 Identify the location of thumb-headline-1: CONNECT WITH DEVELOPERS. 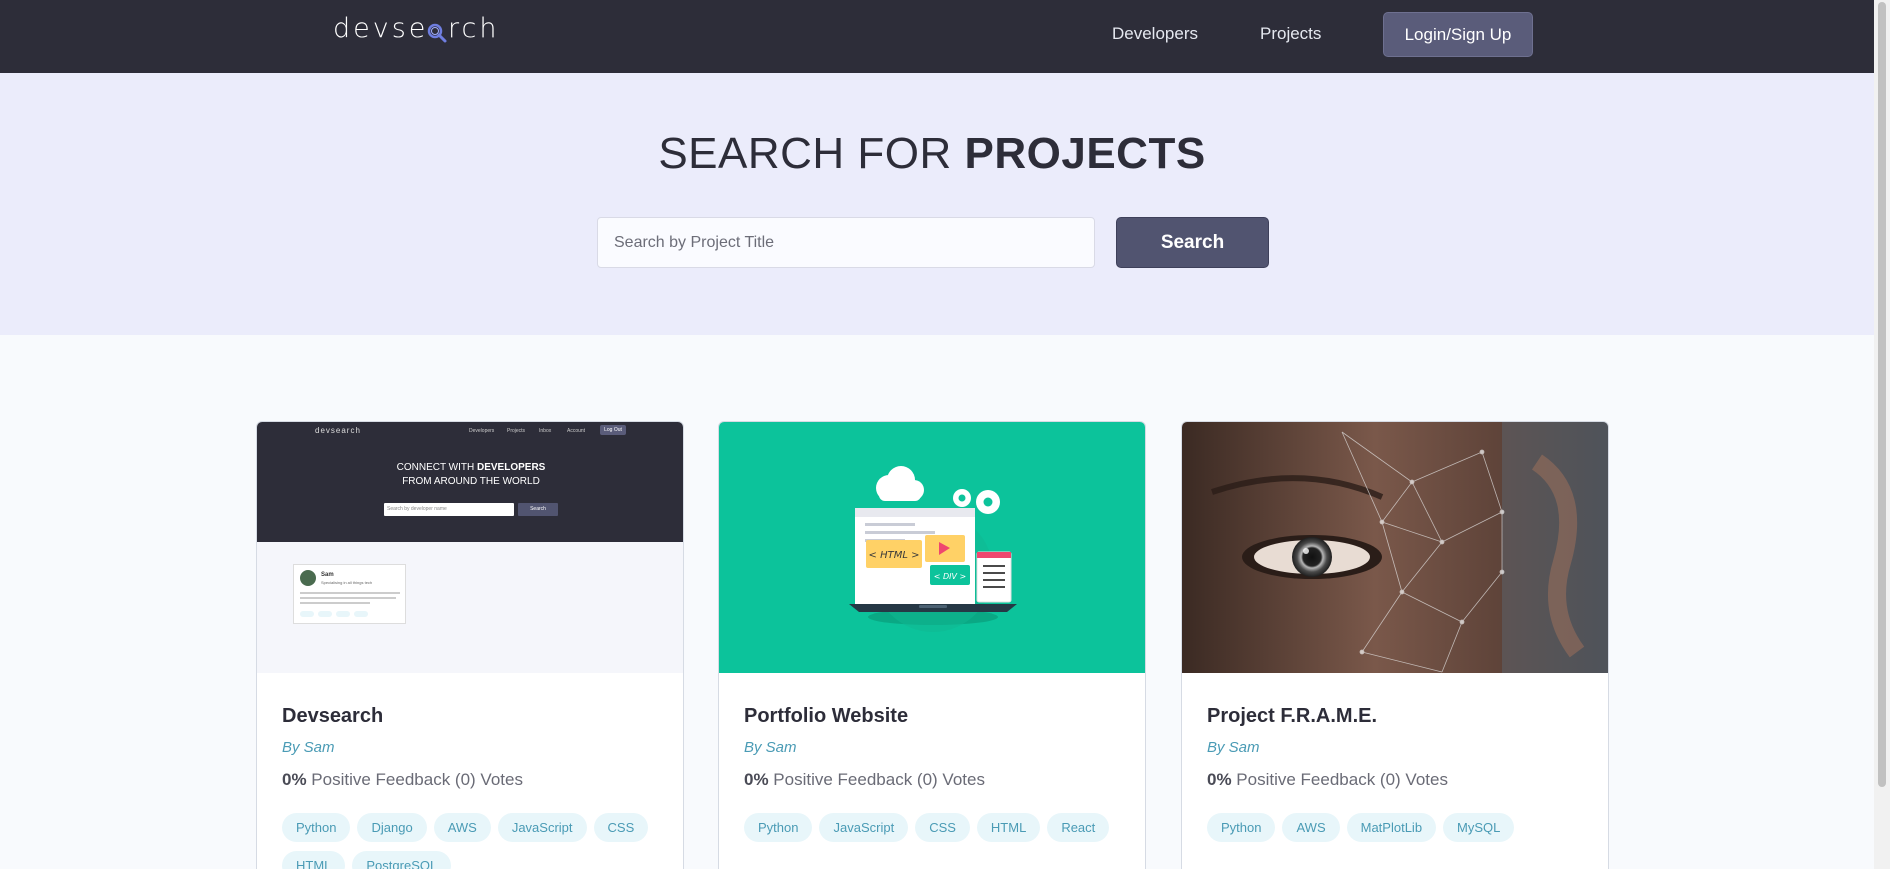
(470, 467).